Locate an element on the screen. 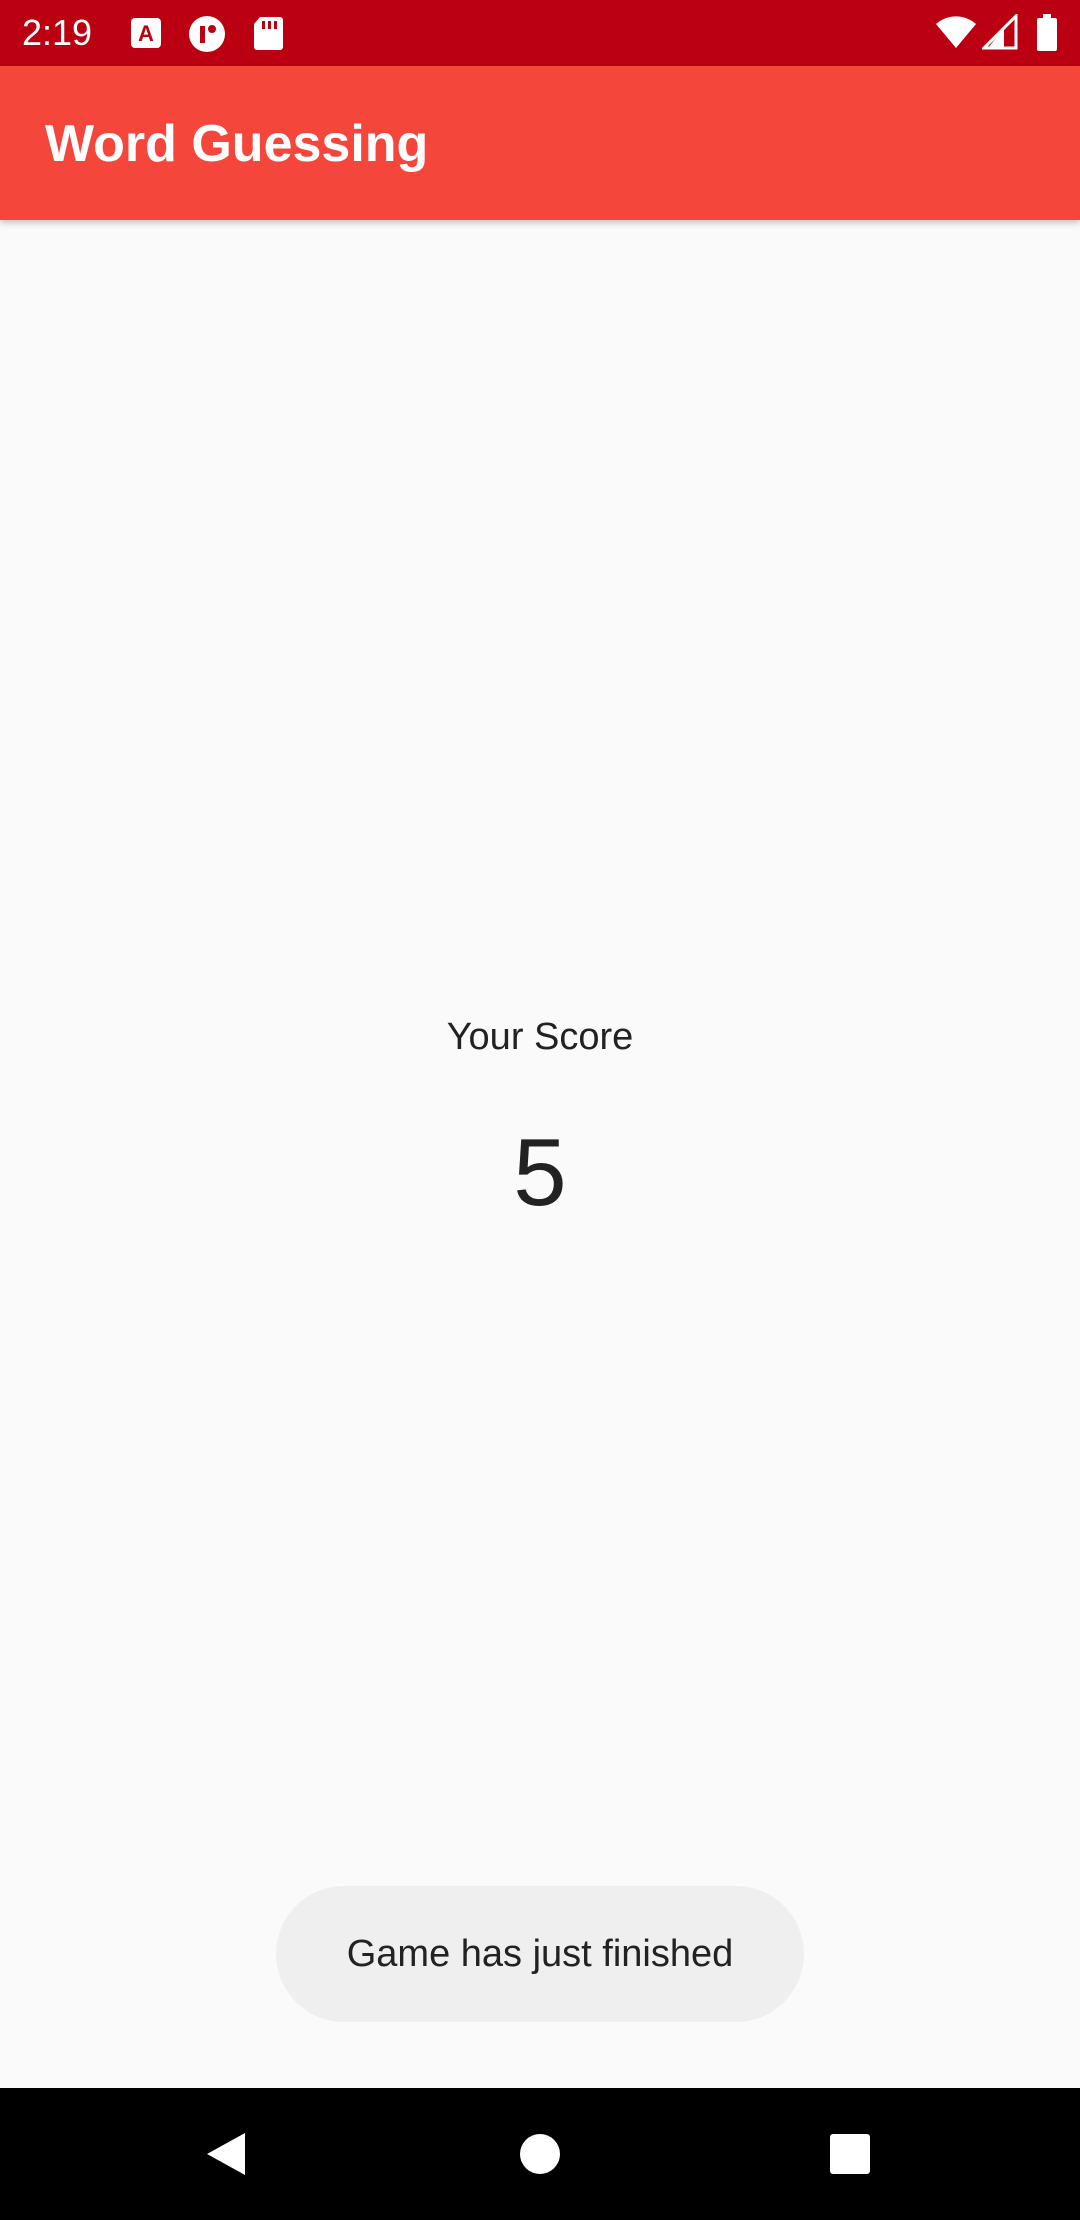 This screenshot has height=2220, width=1080. app-title: Word Guessing is located at coordinates (237, 144).